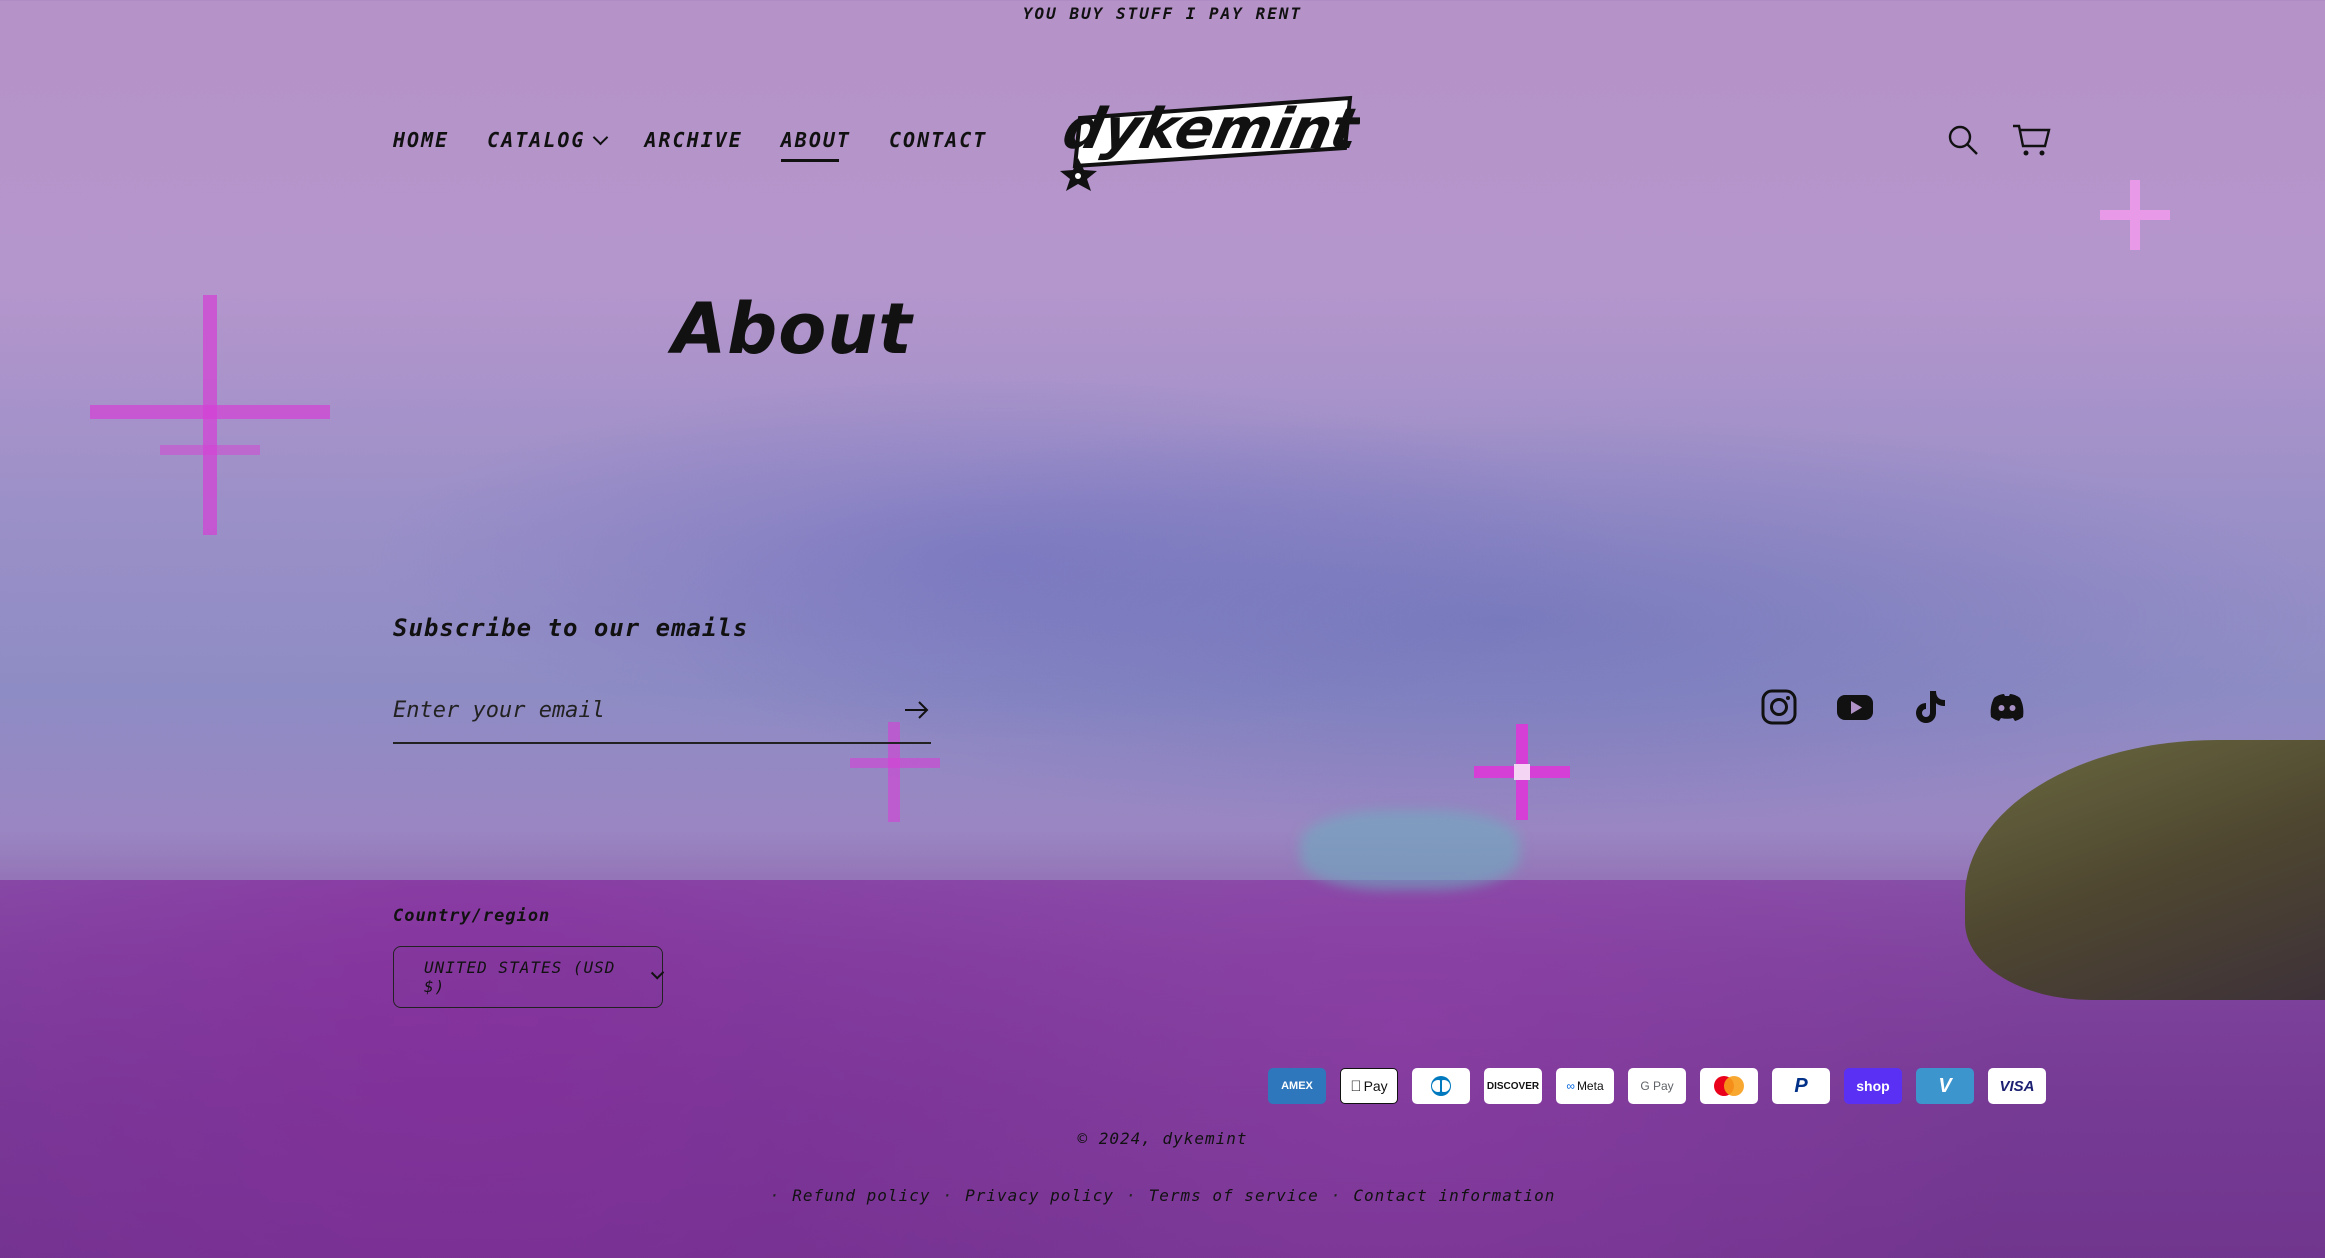  Describe the element at coordinates (472, 916) in the screenshot. I see `country-label: Country/region` at that location.